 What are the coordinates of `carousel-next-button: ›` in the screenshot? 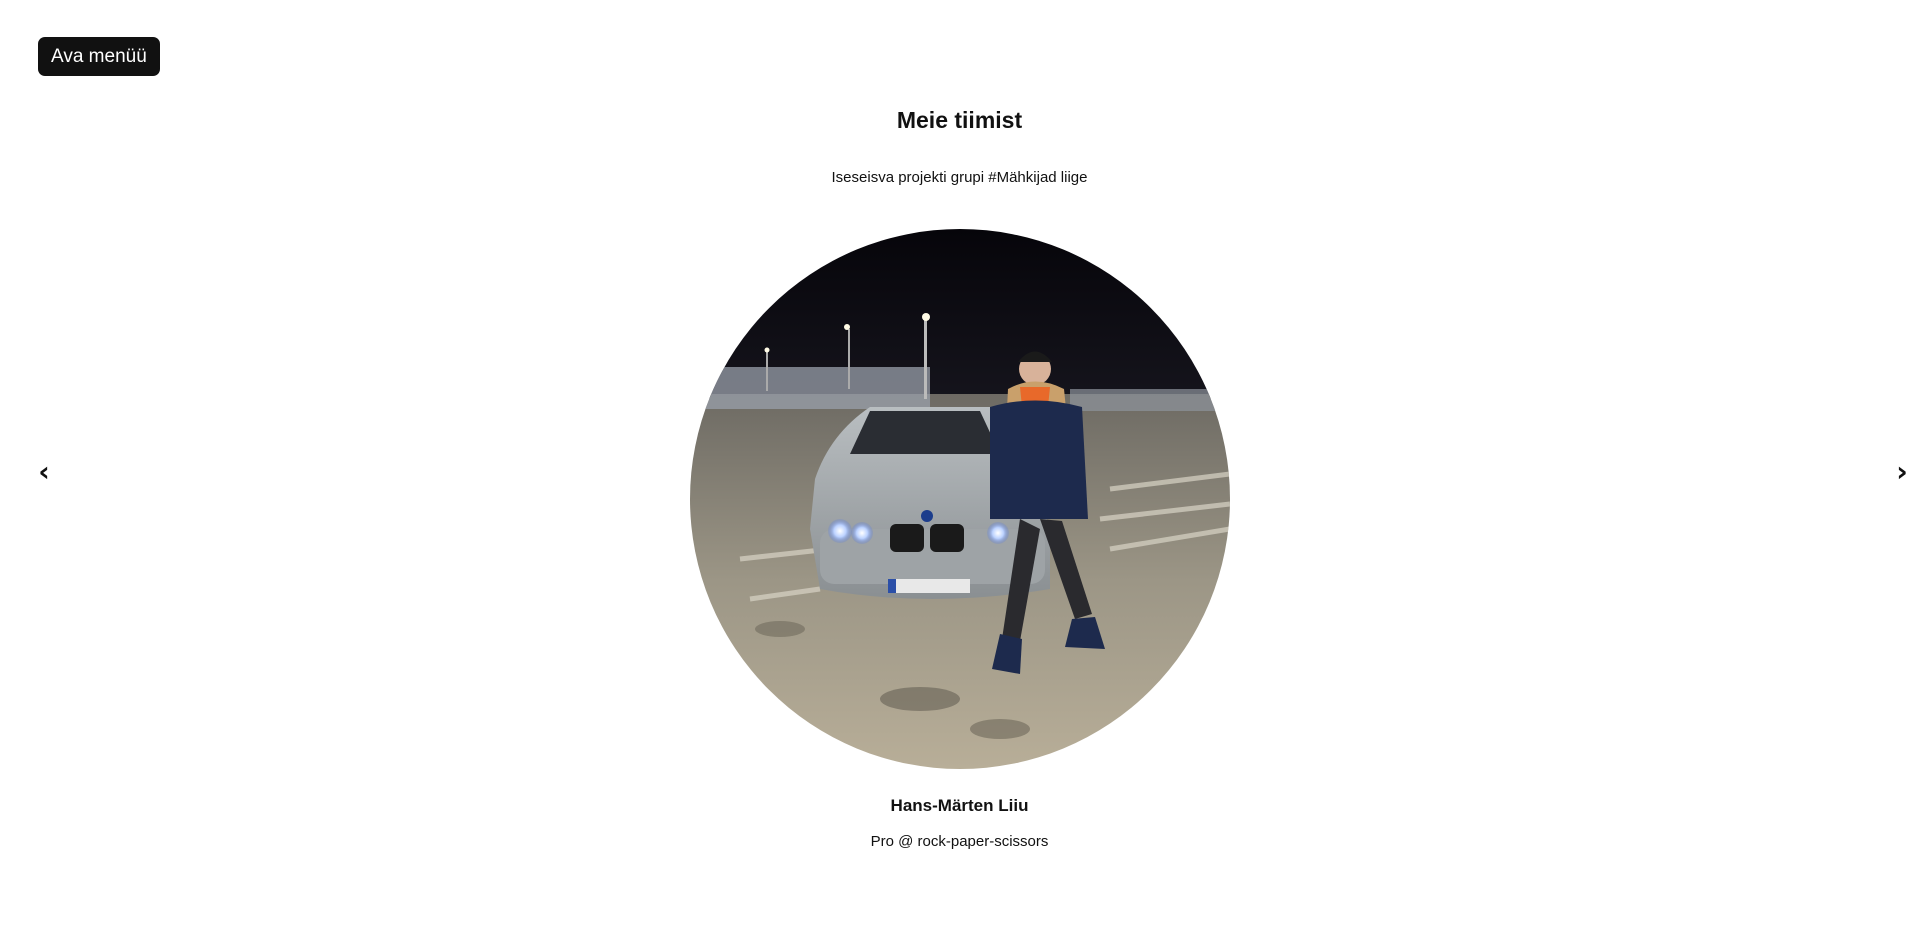 It's located at (1902, 472).